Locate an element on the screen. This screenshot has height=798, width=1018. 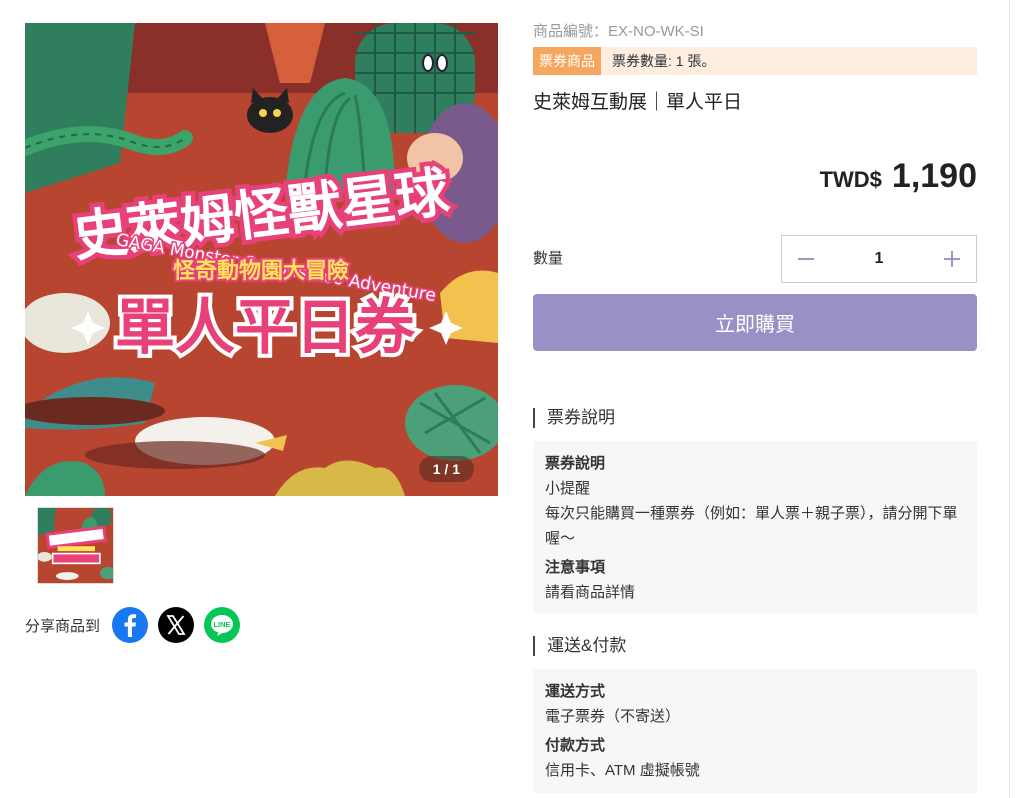
line-icon-text: LINE is located at coordinates (221, 624).